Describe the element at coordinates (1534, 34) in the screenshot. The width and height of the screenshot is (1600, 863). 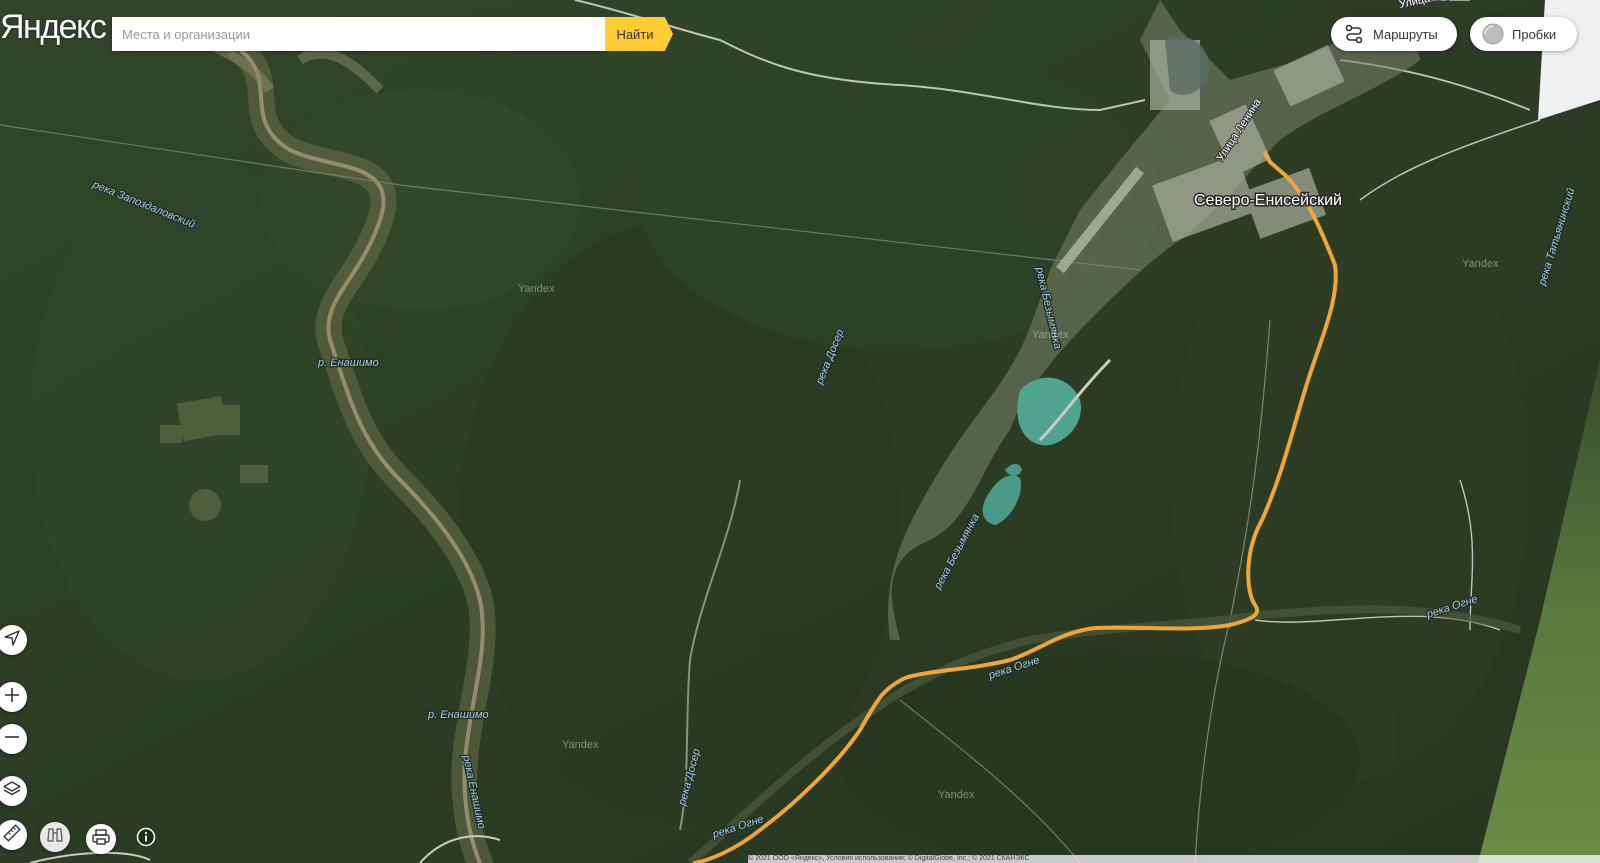
I see `traffic-label: Пробки` at that location.